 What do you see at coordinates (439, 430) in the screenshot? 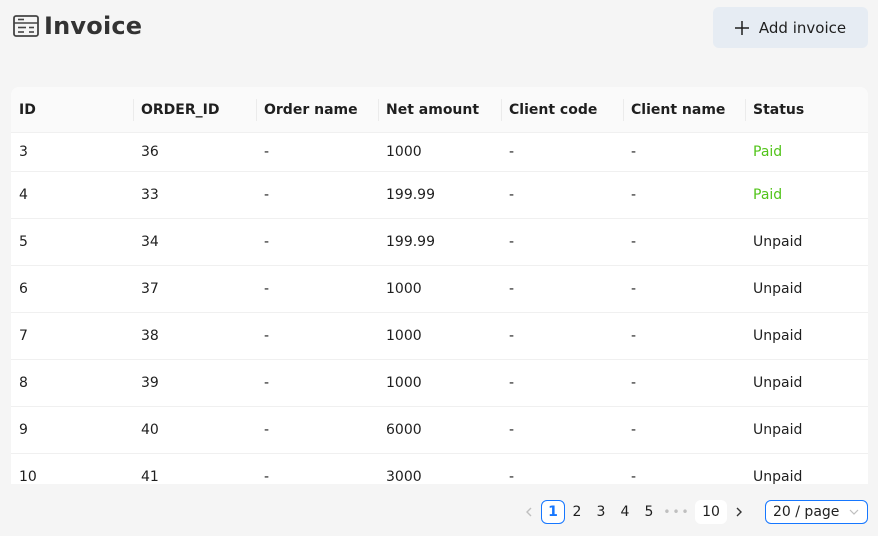
I see `table-row: 9 40 - 6000 - - Unpaid` at bounding box center [439, 430].